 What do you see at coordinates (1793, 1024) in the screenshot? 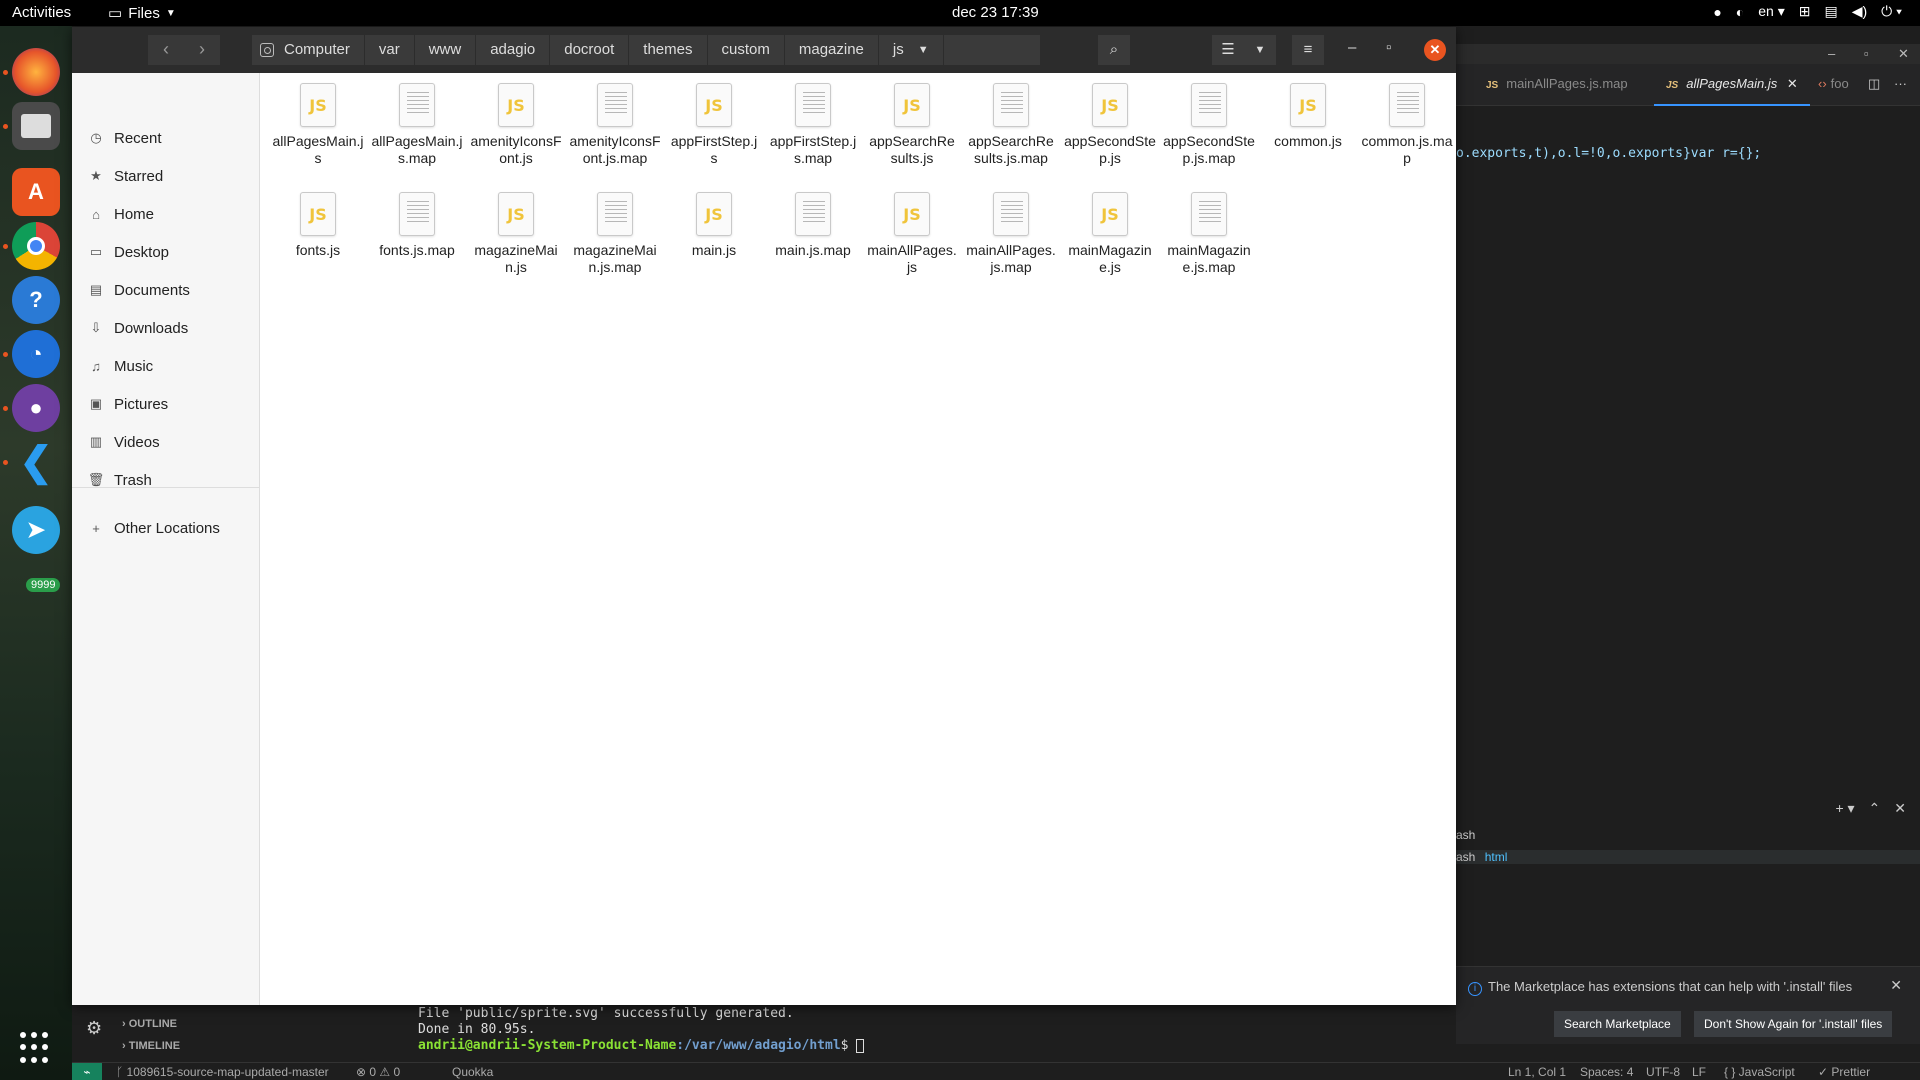
I see `dont-show-again-button: Don't Show Again for '.install' files` at bounding box center [1793, 1024].